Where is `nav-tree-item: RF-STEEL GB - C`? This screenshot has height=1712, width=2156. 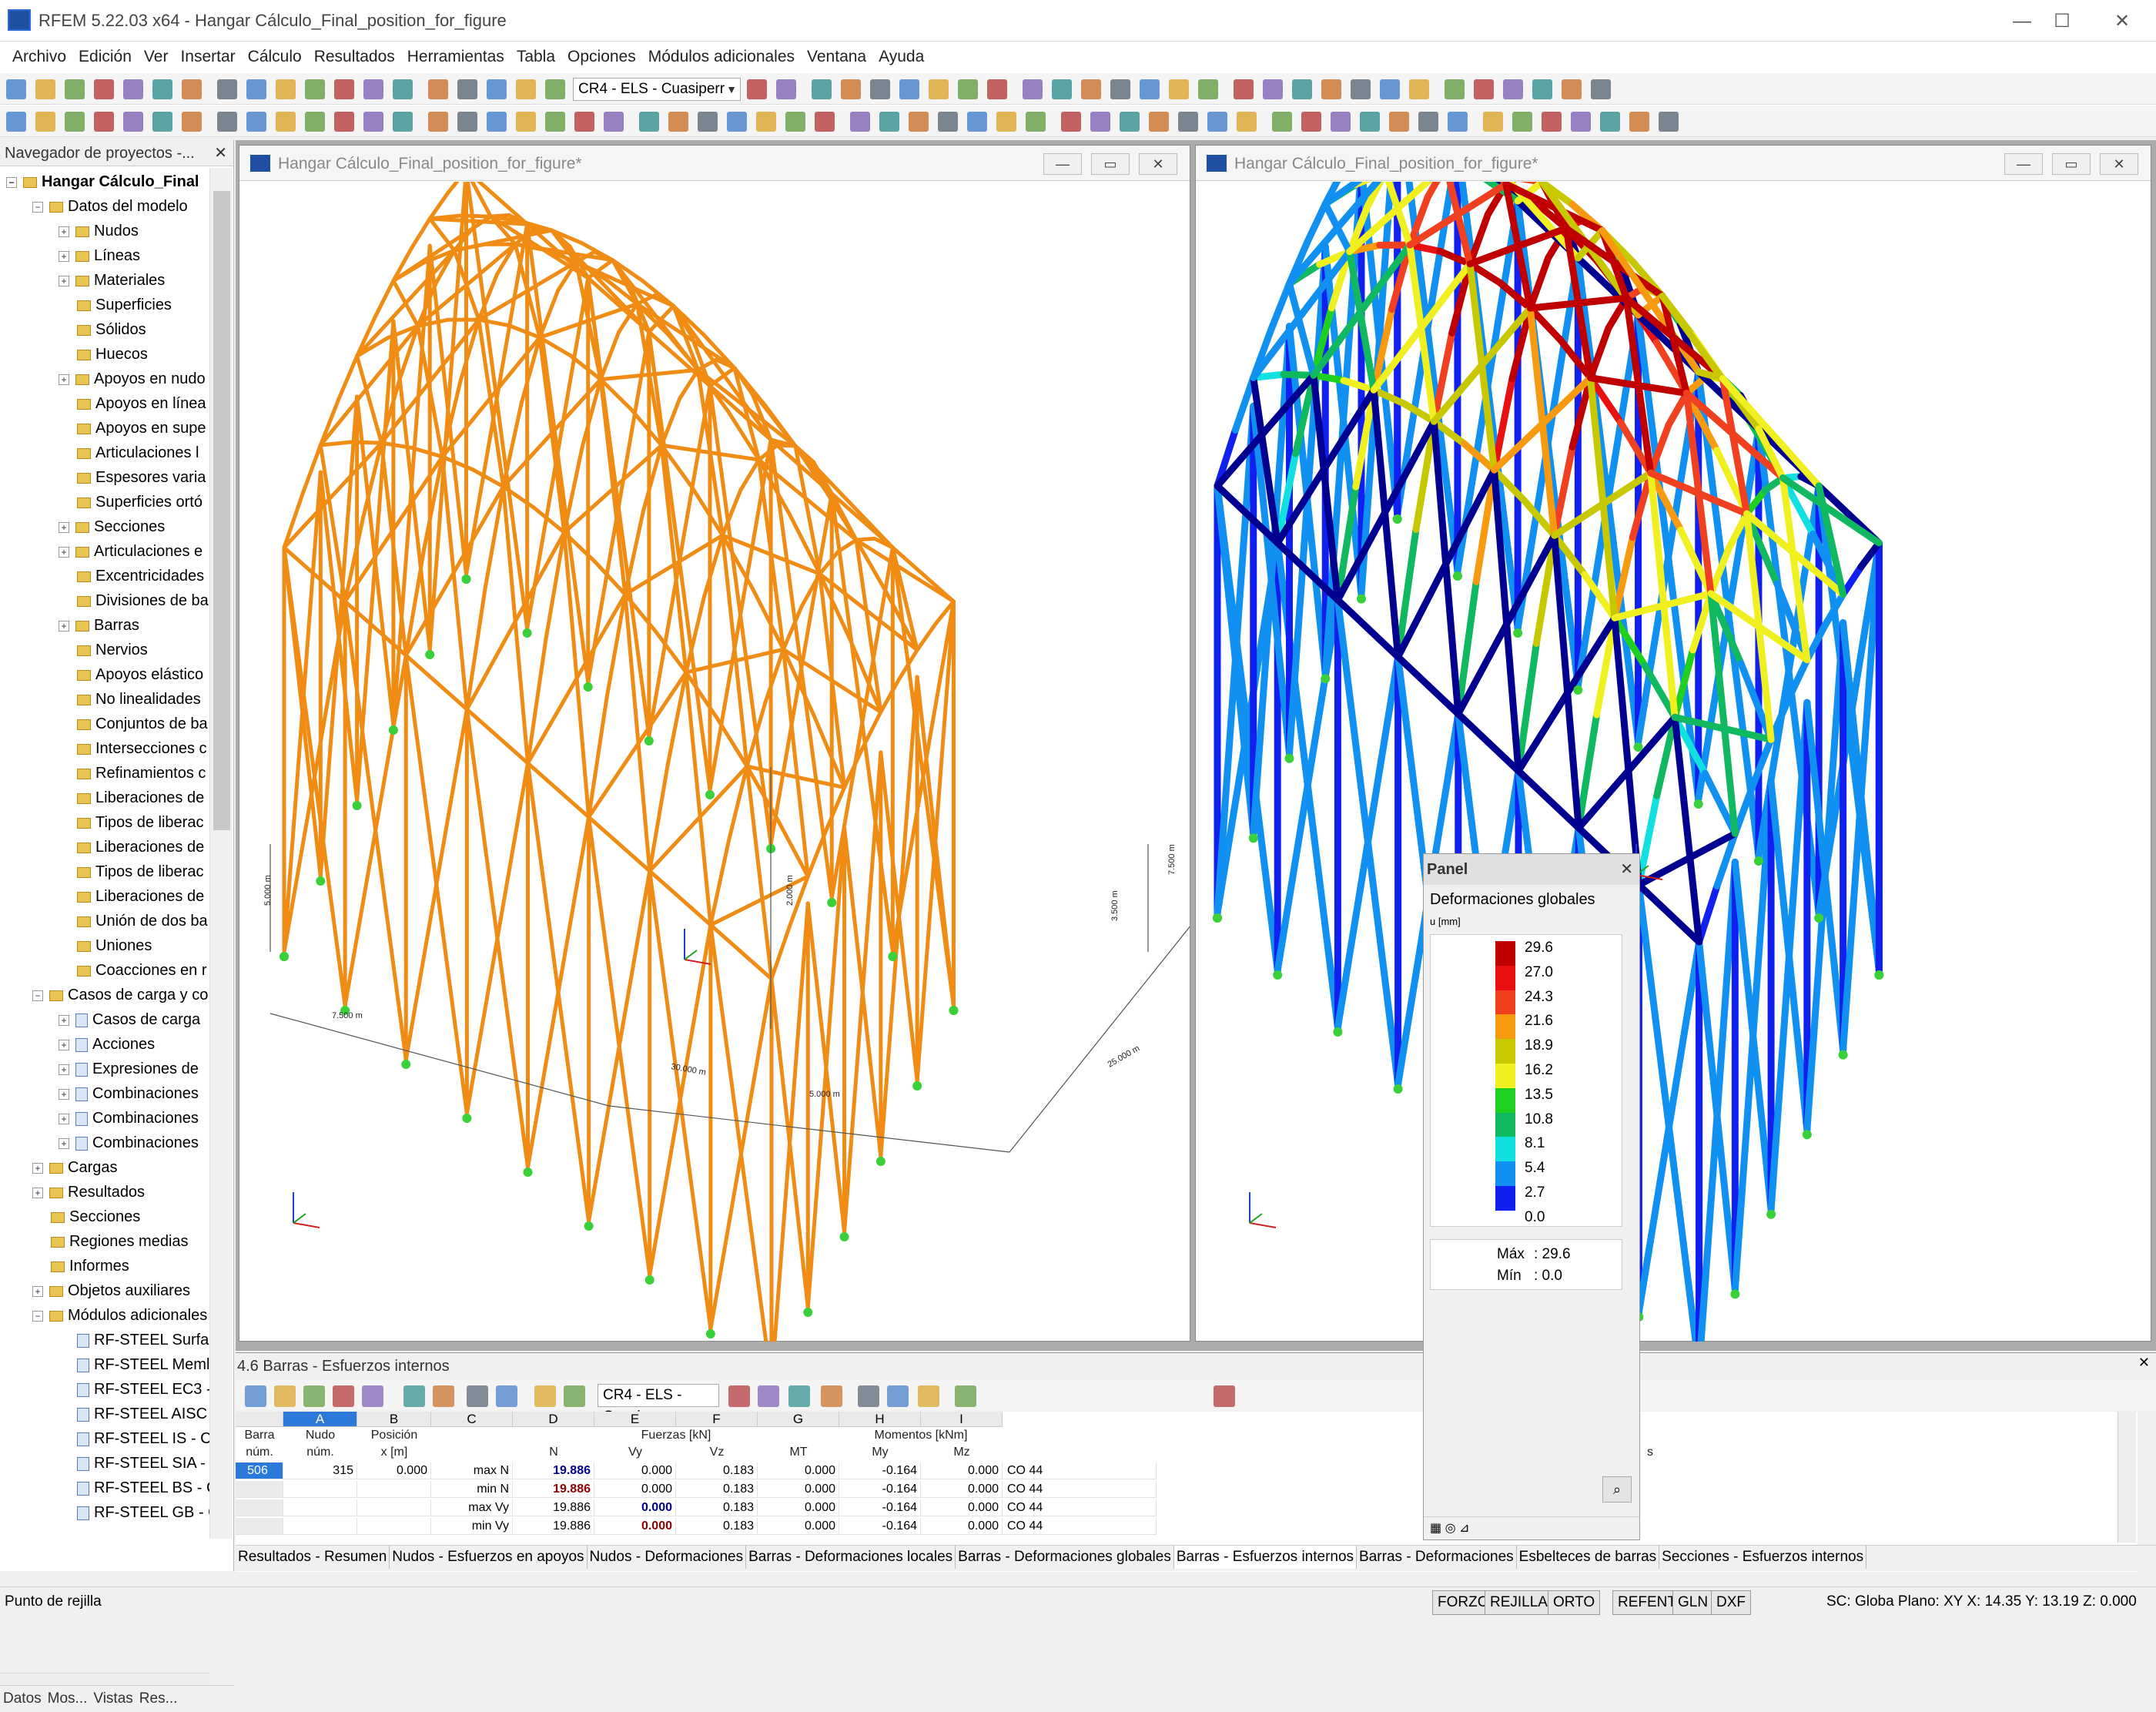
nav-tree-item: RF-STEEL GB - C is located at coordinates (134, 1513).